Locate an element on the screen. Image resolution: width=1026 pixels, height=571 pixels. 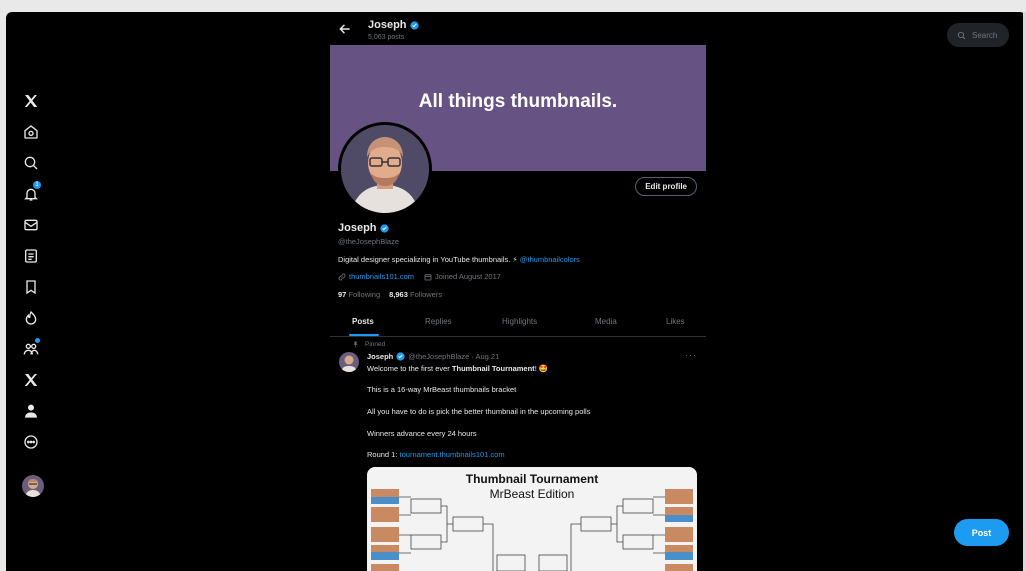
pin-icon is located at coordinates (355, 344).